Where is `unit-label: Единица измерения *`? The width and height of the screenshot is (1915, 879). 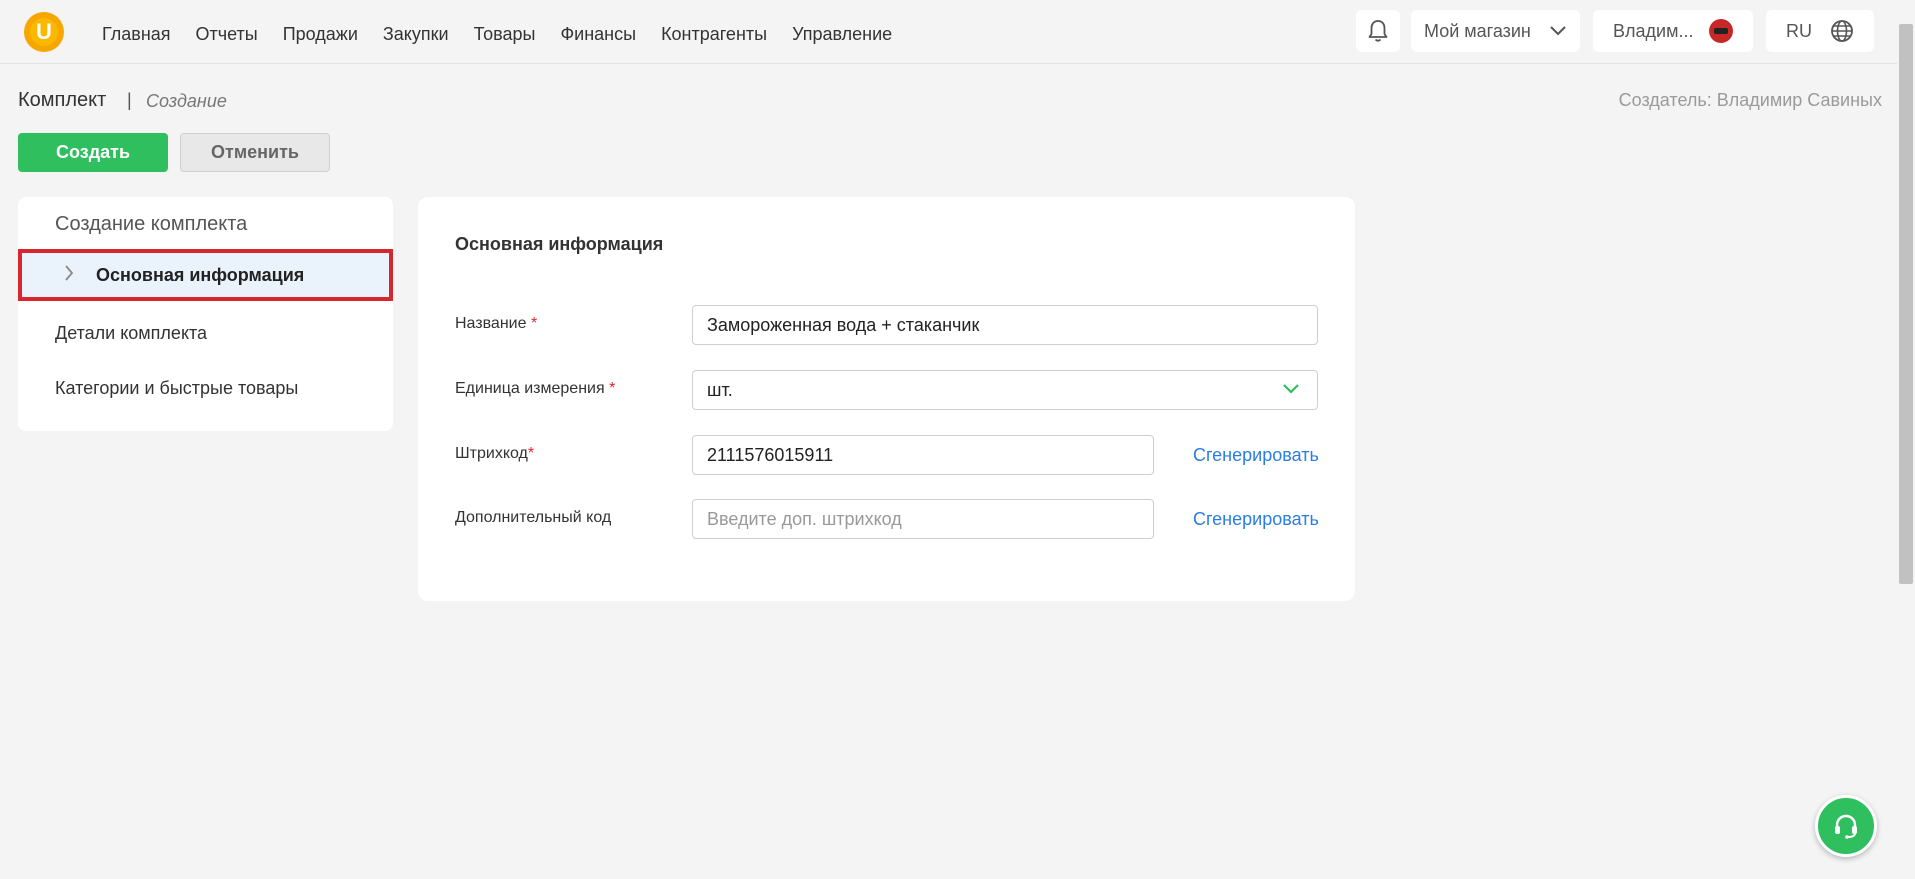 unit-label: Единица измерения * is located at coordinates (535, 389).